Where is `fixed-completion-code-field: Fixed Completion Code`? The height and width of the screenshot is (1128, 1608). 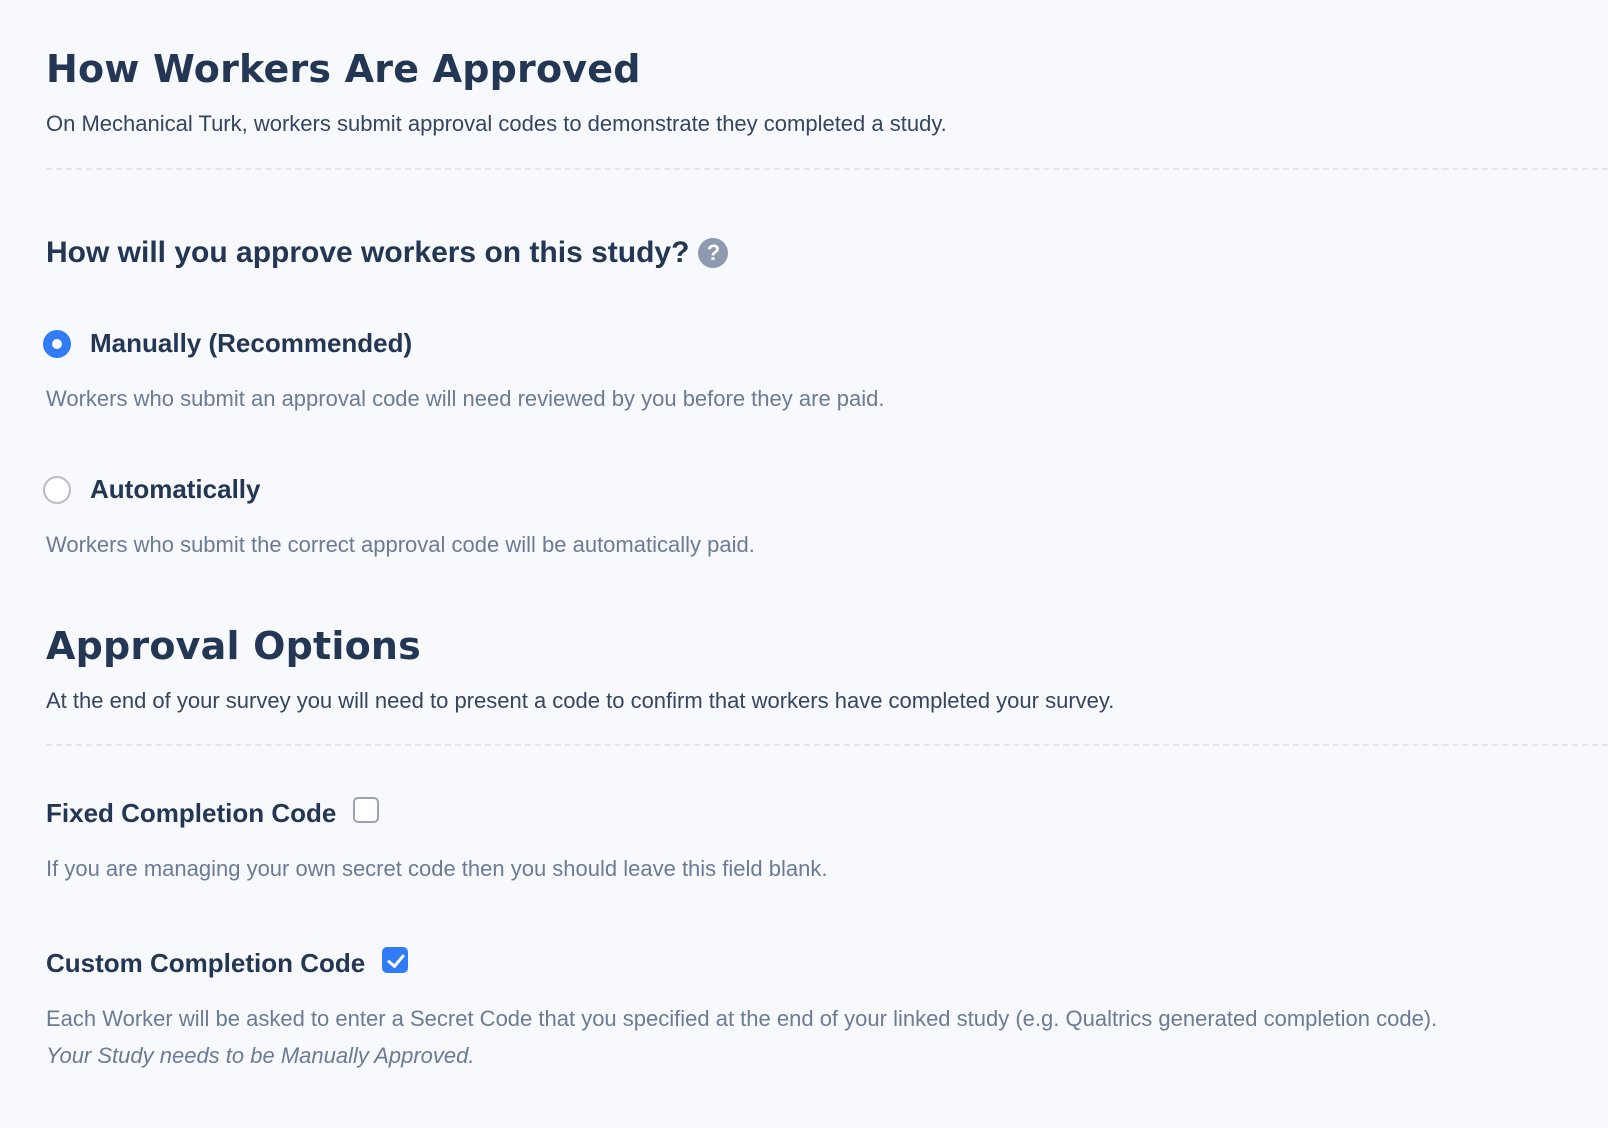
fixed-completion-code-field: Fixed Completion Code is located at coordinates (213, 812).